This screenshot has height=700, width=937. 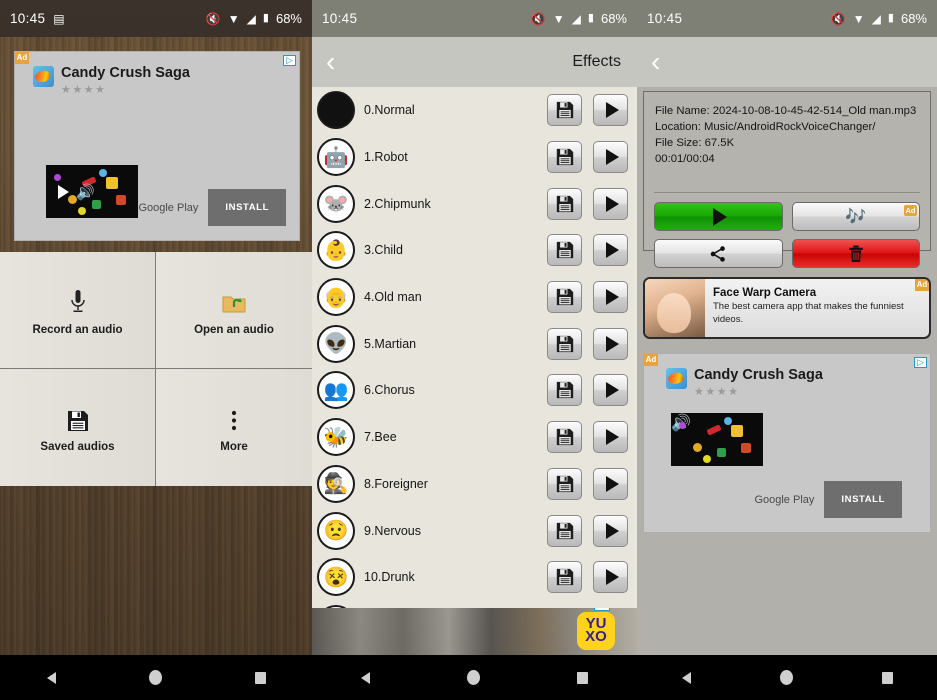 I want to click on effect-avatar-drunk: 😵, so click(x=336, y=577).